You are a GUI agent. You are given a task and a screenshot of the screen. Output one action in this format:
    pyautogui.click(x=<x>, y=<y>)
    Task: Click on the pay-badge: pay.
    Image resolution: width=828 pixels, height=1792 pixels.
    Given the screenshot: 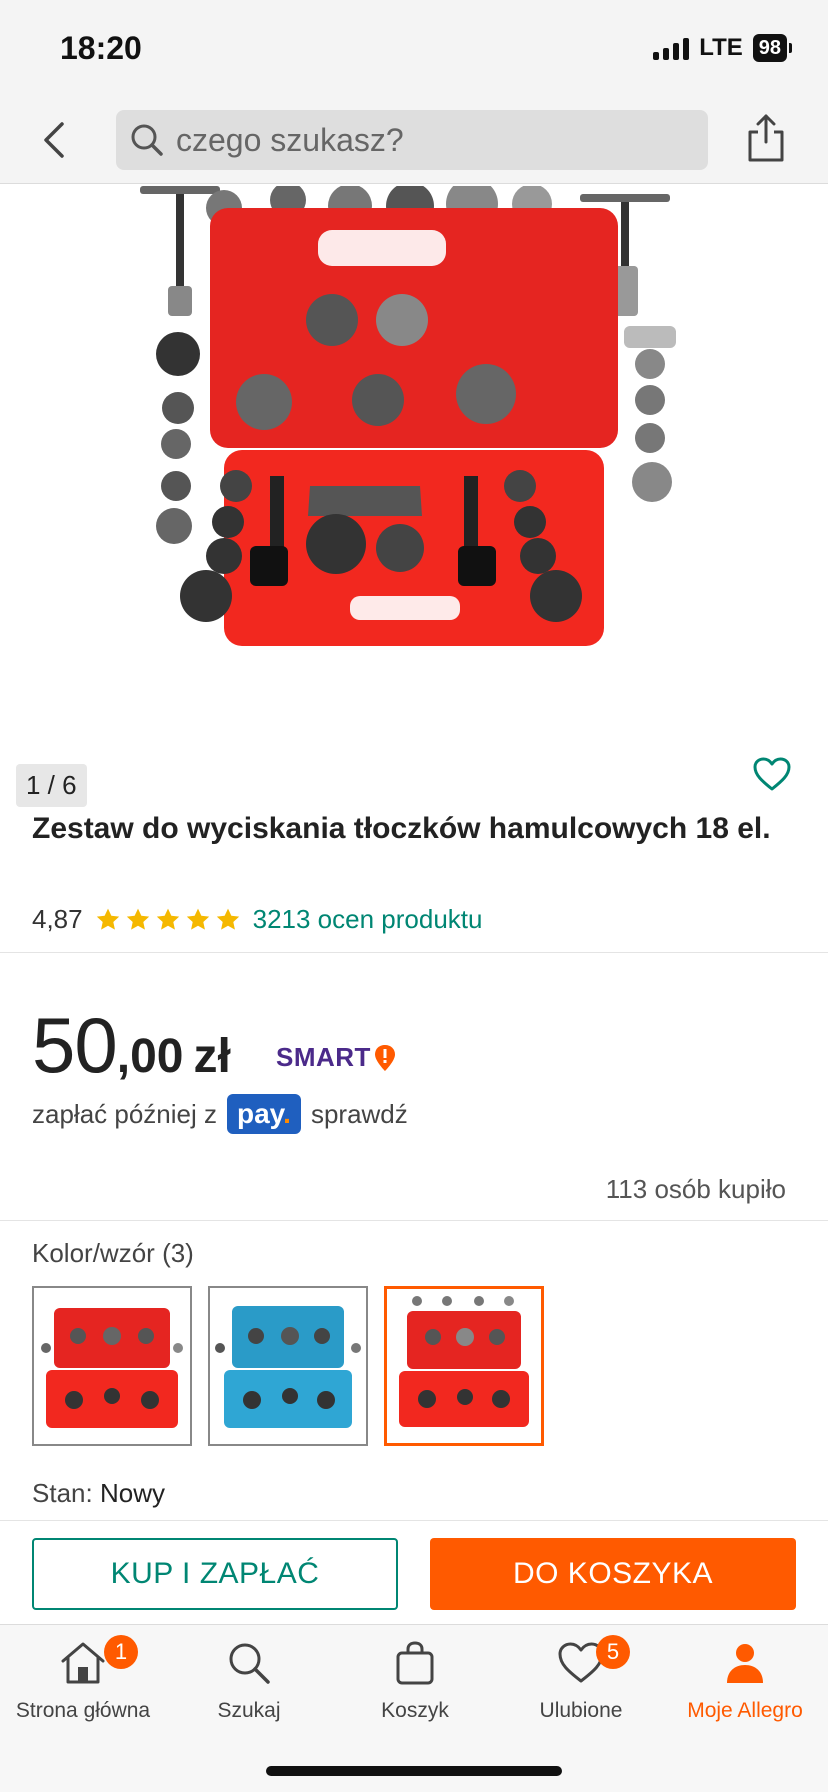 What is the action you would take?
    pyautogui.click(x=264, y=1114)
    